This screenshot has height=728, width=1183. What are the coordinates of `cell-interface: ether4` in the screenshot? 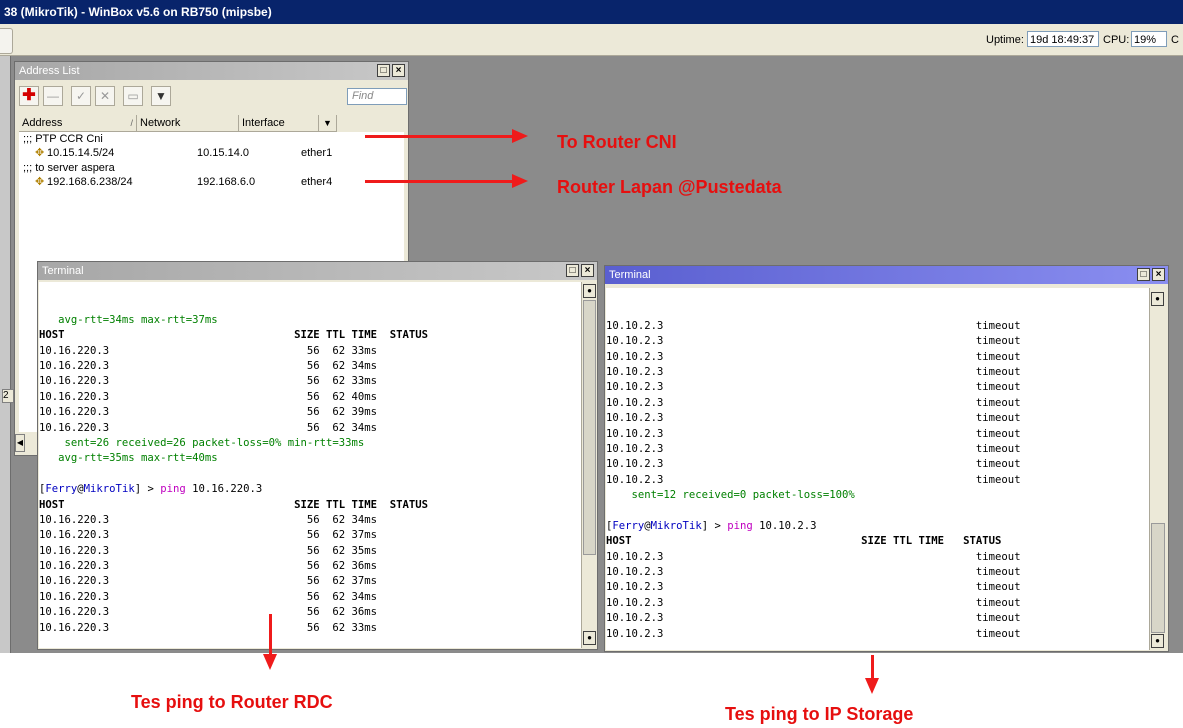 It's located at (317, 182).